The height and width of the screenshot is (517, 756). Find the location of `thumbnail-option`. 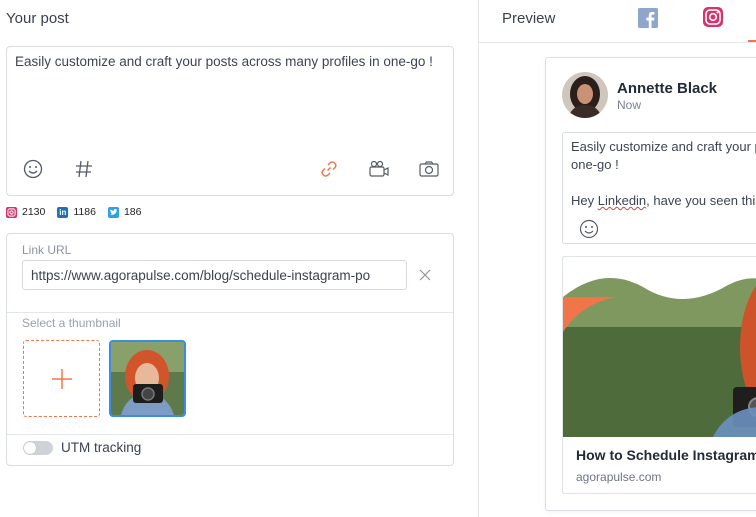

thumbnail-option is located at coordinates (147, 378).